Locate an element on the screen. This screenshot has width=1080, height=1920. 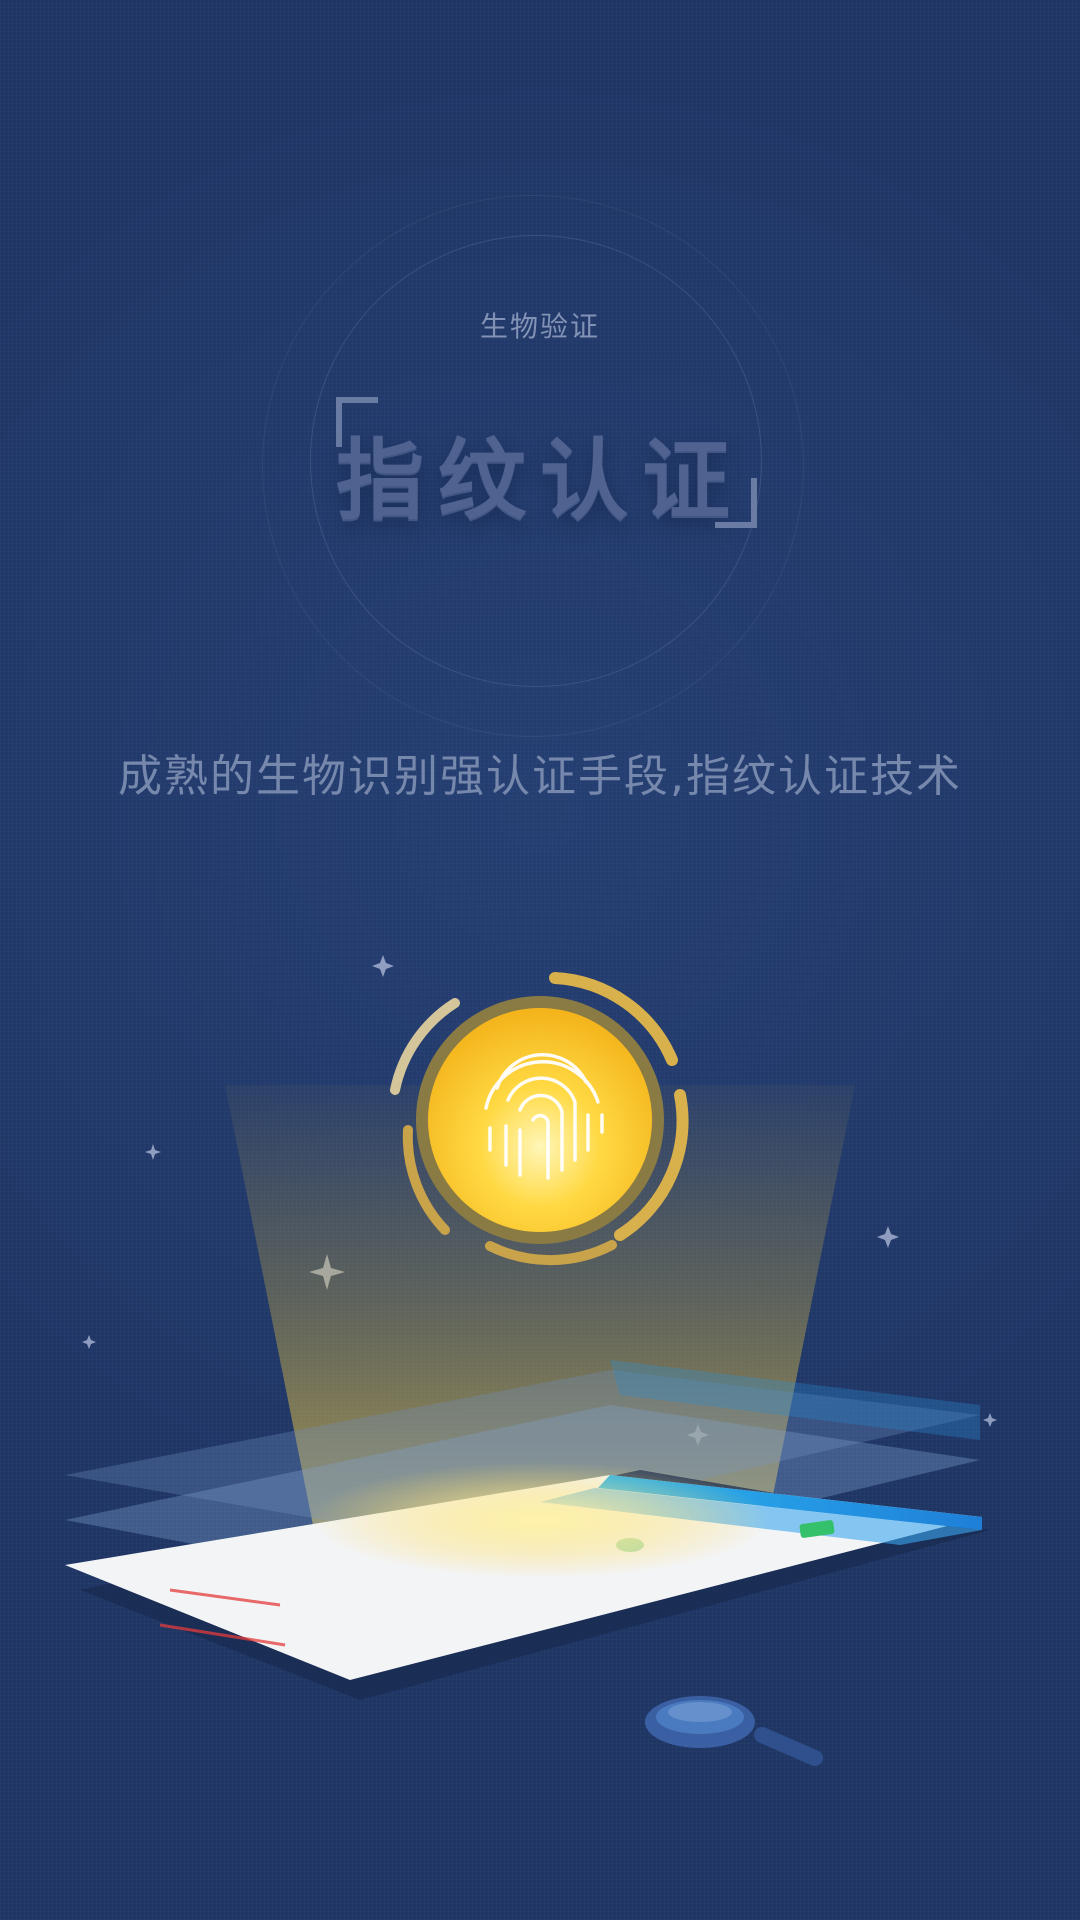
right-corner-bracket is located at coordinates (736, 503).